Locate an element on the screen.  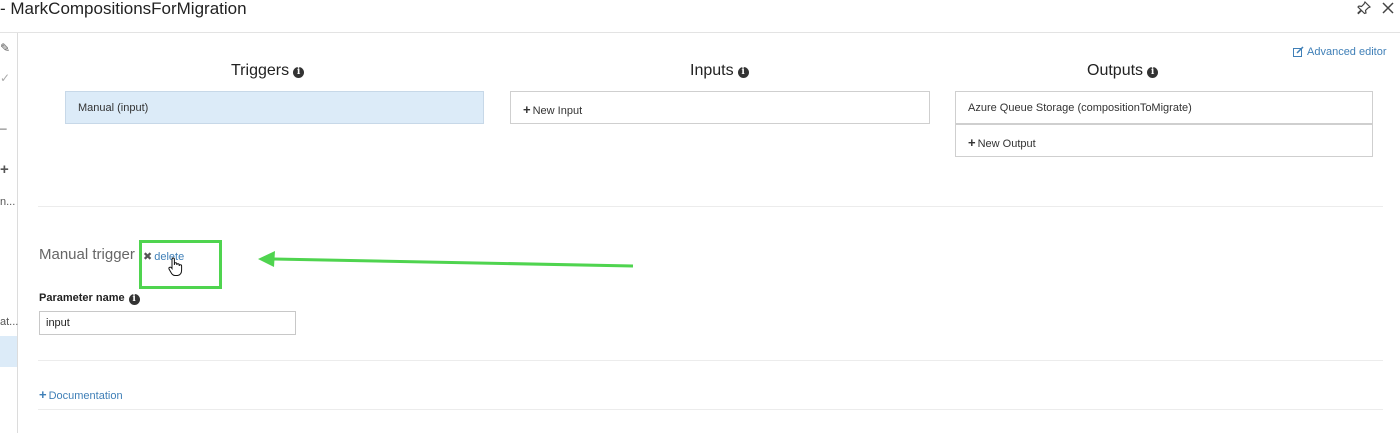
new-output-button: + New Output is located at coordinates (1164, 140).